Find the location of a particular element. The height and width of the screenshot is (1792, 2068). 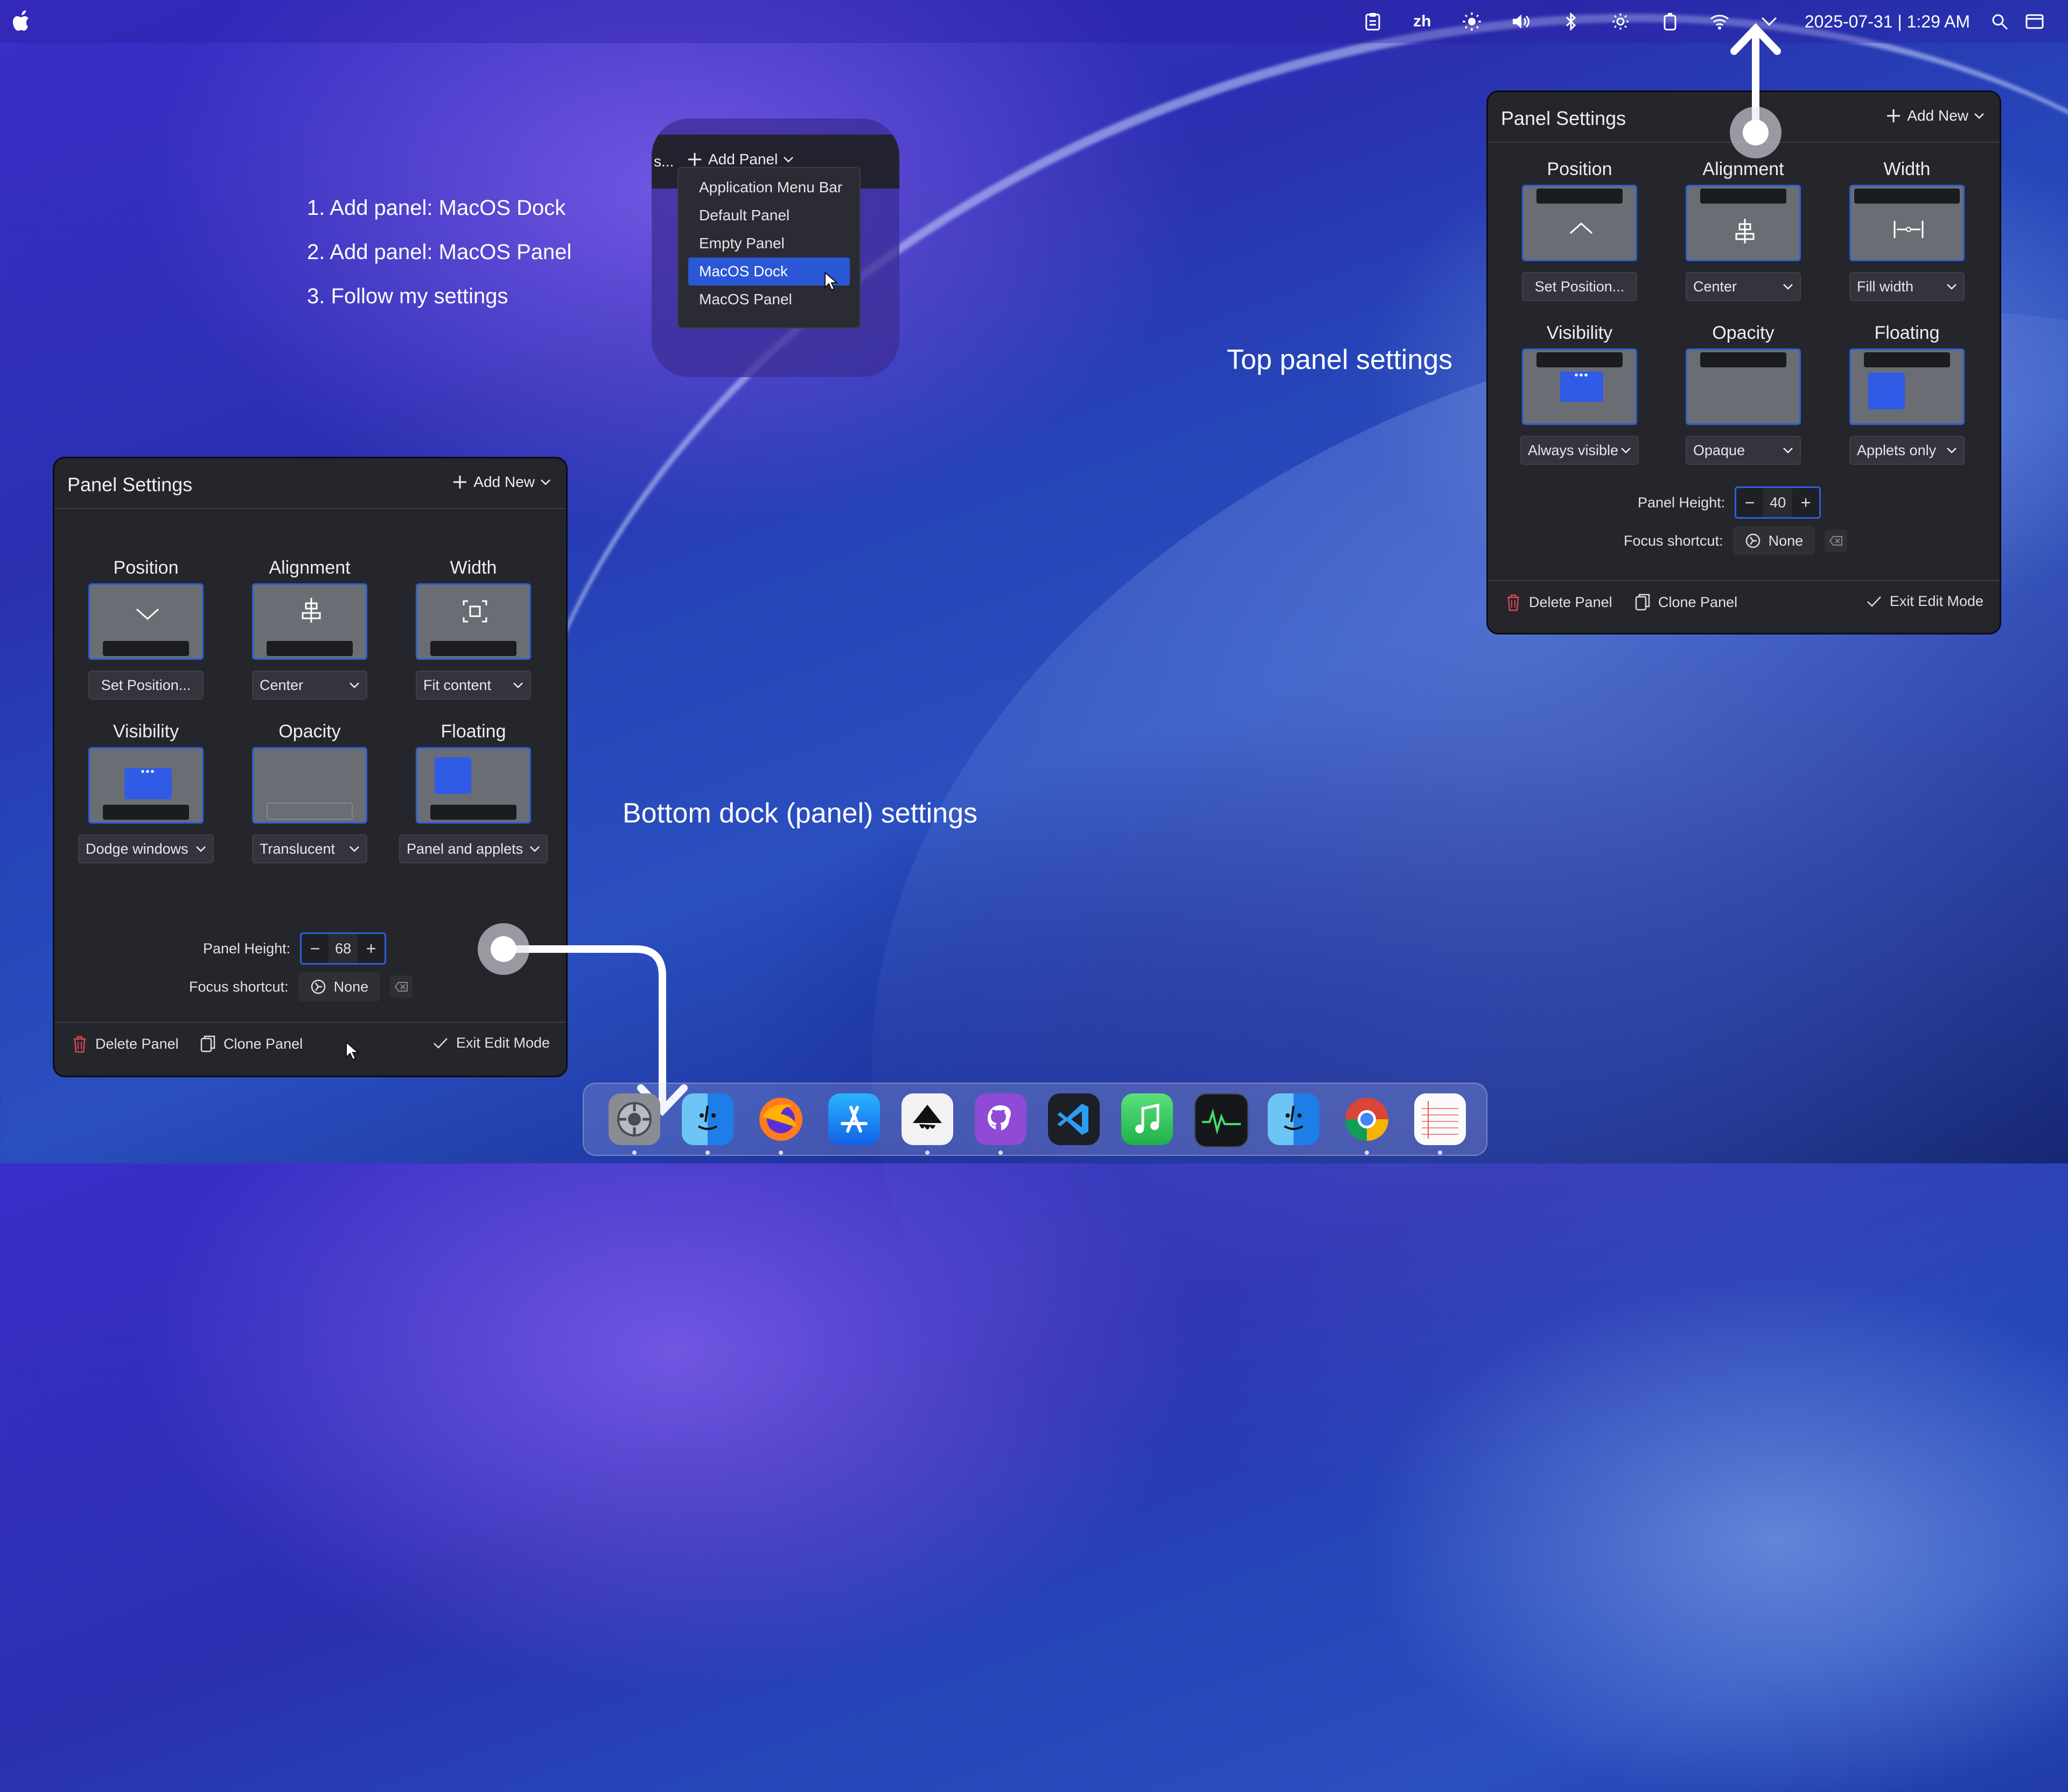

chrome-icon is located at coordinates (1367, 1119).